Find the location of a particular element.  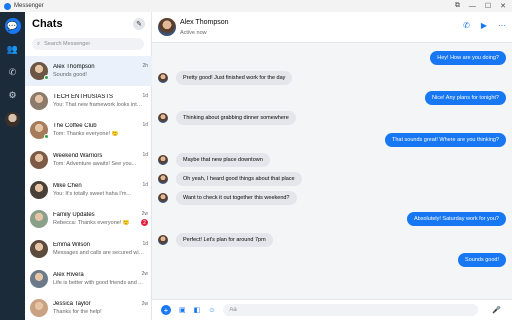

calls-nav-icon: ✆ is located at coordinates (13, 72).